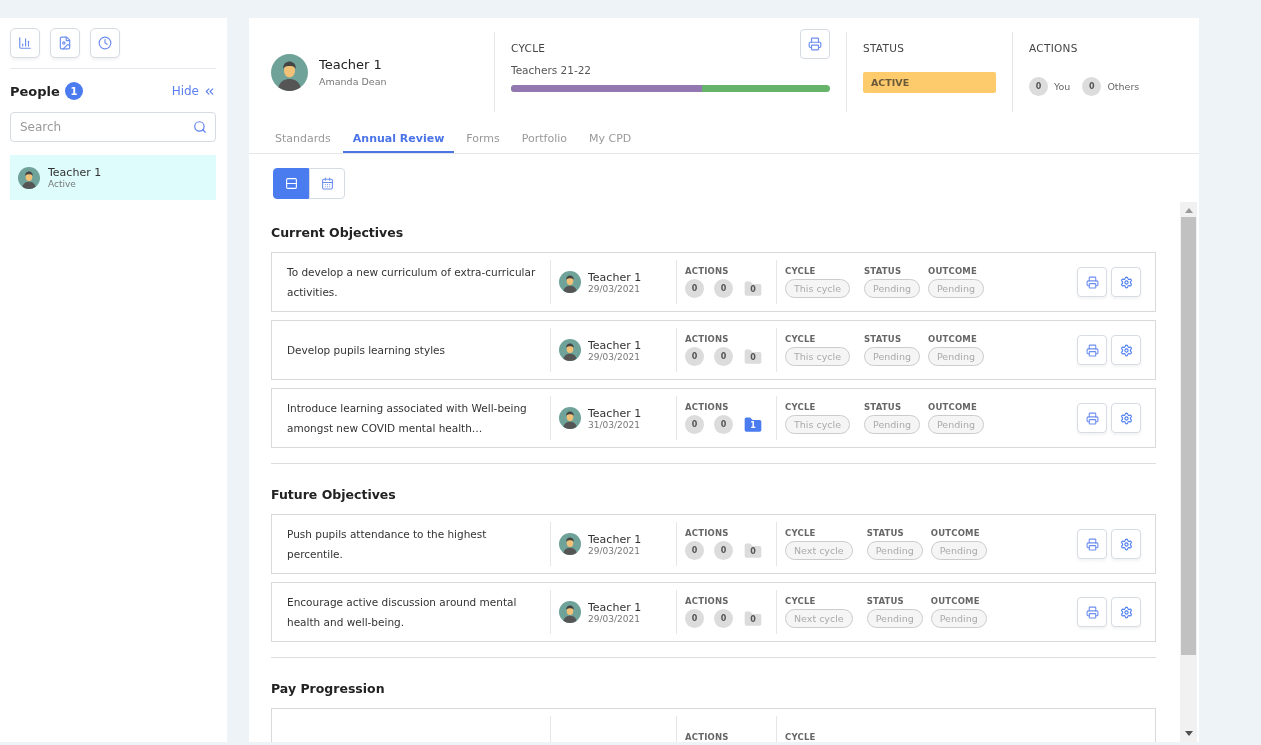 This screenshot has height=745, width=1261. Describe the element at coordinates (552, 70) in the screenshot. I see `cycle-name: Teachers 21-22` at that location.